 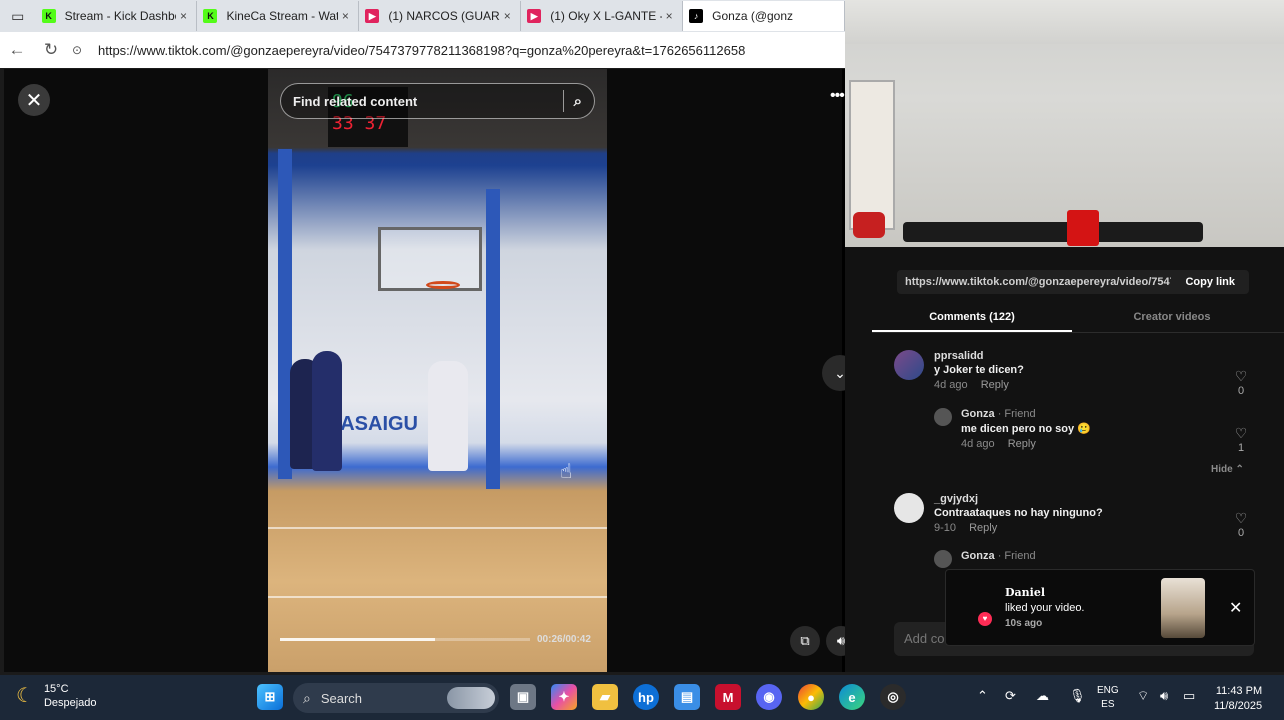 What do you see at coordinates (1074, 385) in the screenshot?
I see `comment-meta: 4d ago Reply` at bounding box center [1074, 385].